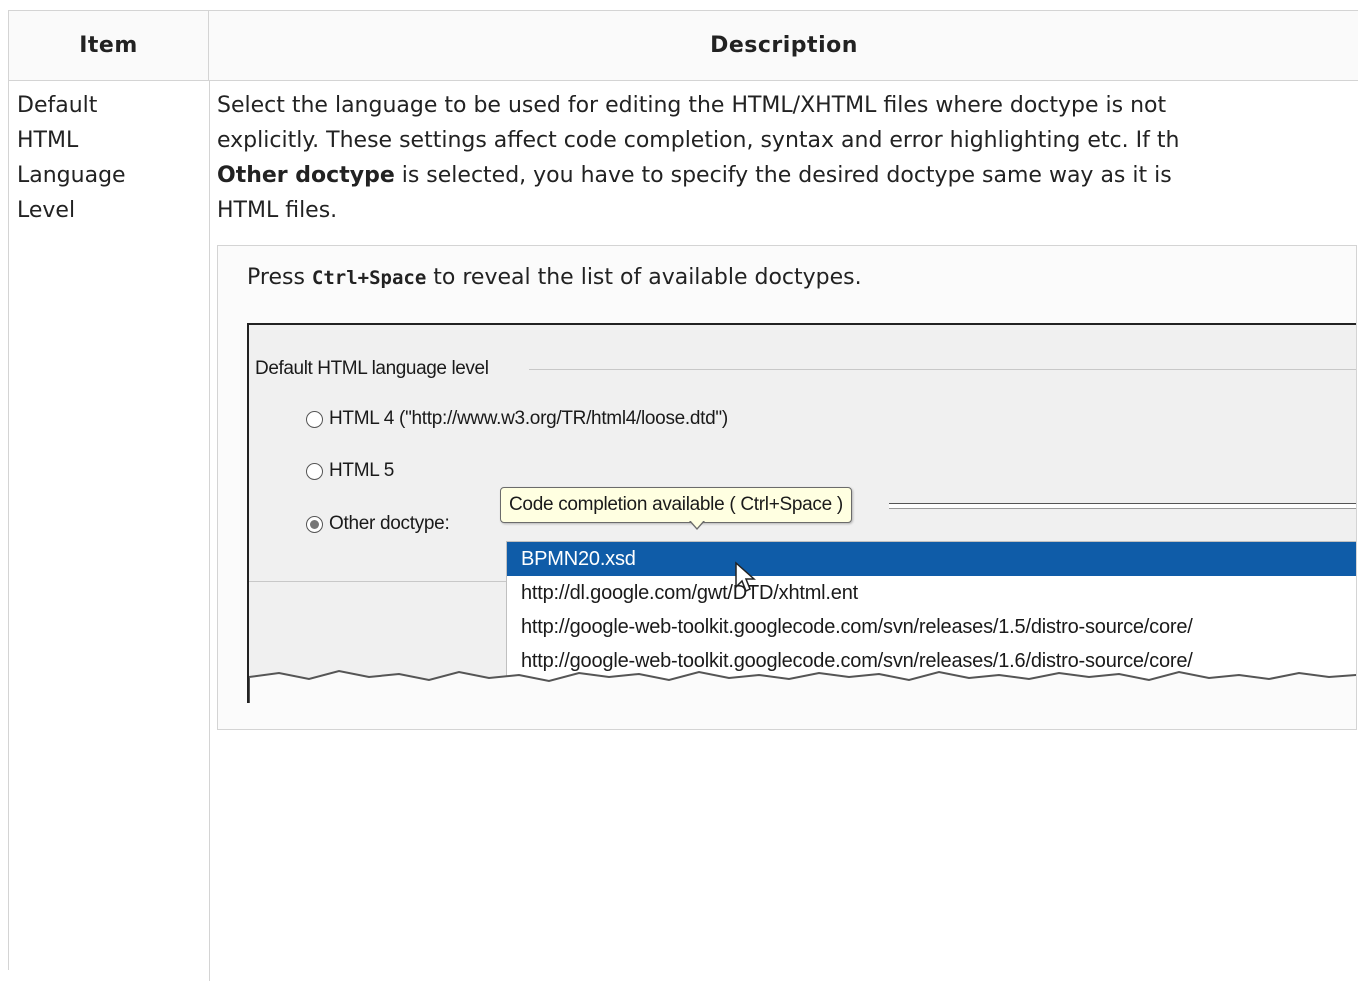  I want to click on radio-other-label: Other doctype:, so click(389, 523).